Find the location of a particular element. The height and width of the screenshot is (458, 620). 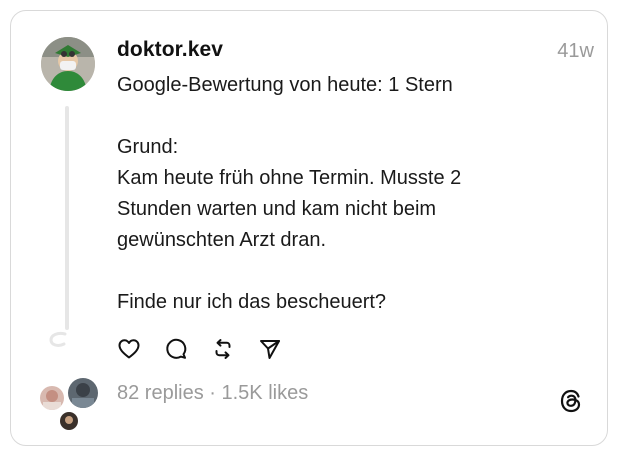

post-stats: 82 replies · 1.5K likes is located at coordinates (212, 393).